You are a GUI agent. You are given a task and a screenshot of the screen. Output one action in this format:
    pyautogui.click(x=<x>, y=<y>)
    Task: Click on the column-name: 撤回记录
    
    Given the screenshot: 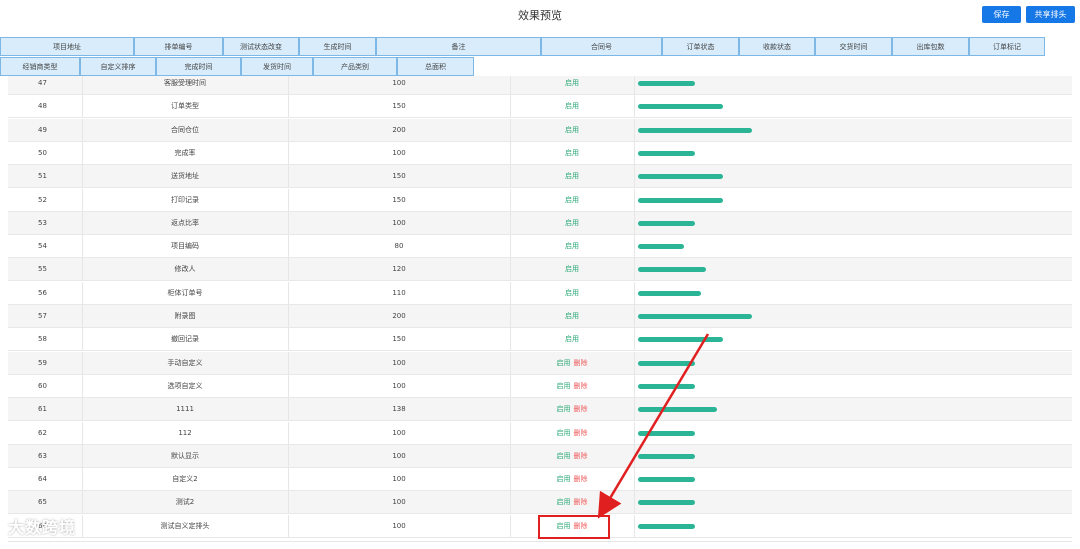 What is the action you would take?
    pyautogui.click(x=185, y=339)
    